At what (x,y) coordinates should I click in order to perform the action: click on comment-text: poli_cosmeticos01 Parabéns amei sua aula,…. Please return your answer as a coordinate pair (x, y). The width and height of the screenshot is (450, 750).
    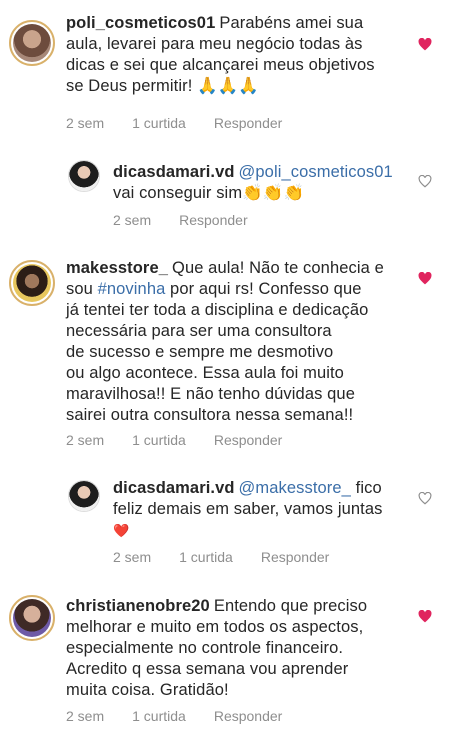
    Looking at the image, I should click on (220, 54).